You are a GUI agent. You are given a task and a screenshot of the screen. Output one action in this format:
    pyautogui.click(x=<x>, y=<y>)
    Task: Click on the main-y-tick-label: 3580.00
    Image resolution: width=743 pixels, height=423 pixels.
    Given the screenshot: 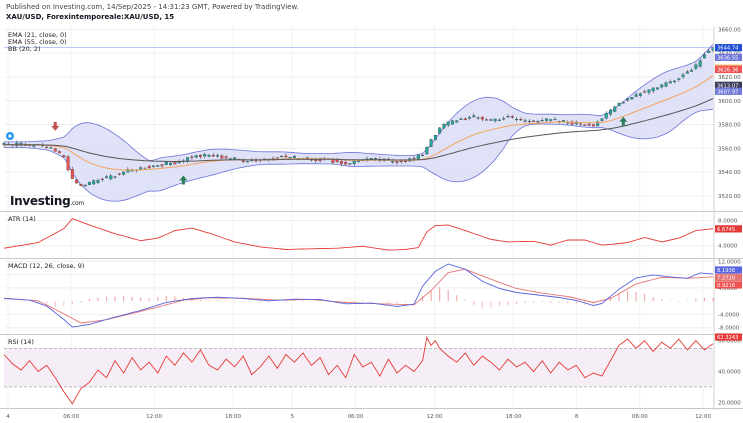 What is the action you would take?
    pyautogui.click(x=729, y=126)
    